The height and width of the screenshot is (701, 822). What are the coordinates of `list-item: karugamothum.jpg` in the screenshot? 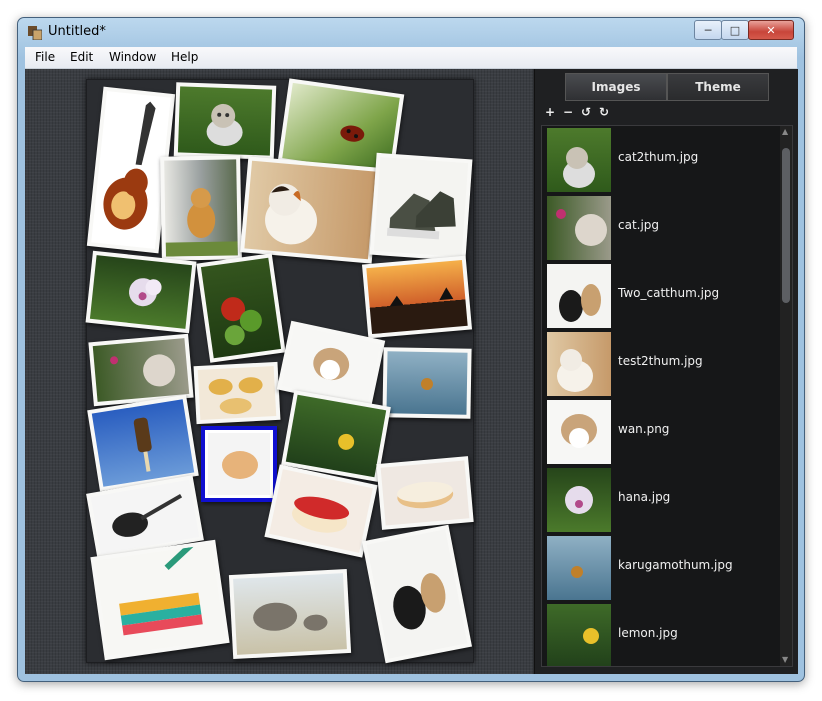 It's located at (659, 568).